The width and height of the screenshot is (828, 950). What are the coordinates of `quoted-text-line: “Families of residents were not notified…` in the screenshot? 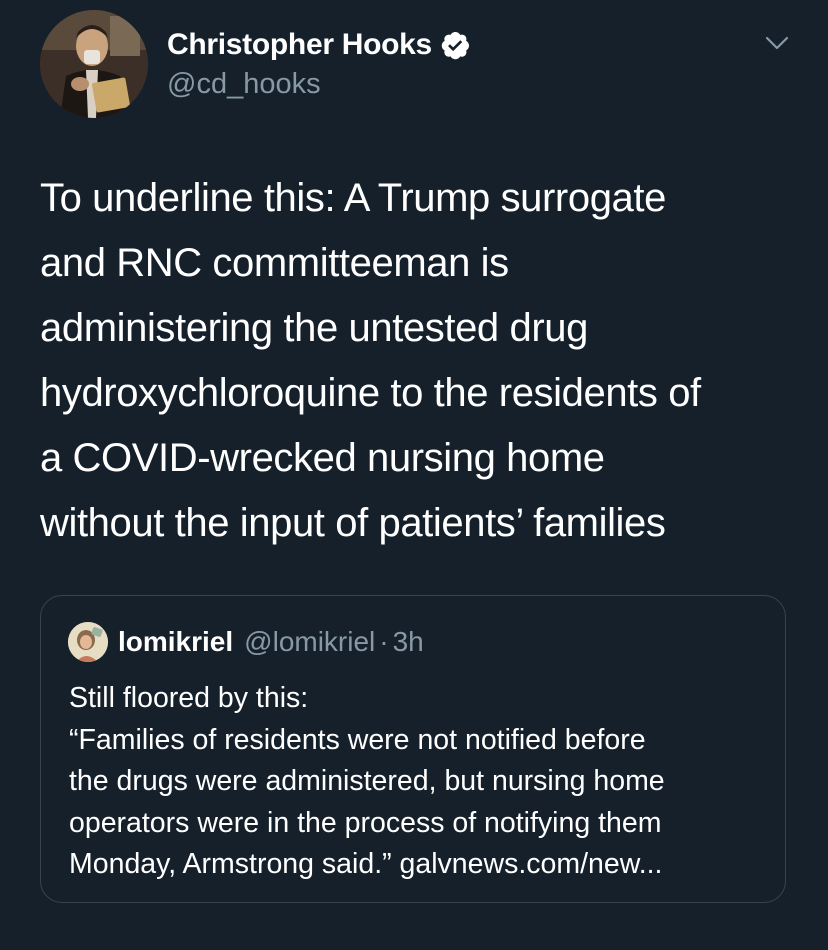 It's located at (357, 739).